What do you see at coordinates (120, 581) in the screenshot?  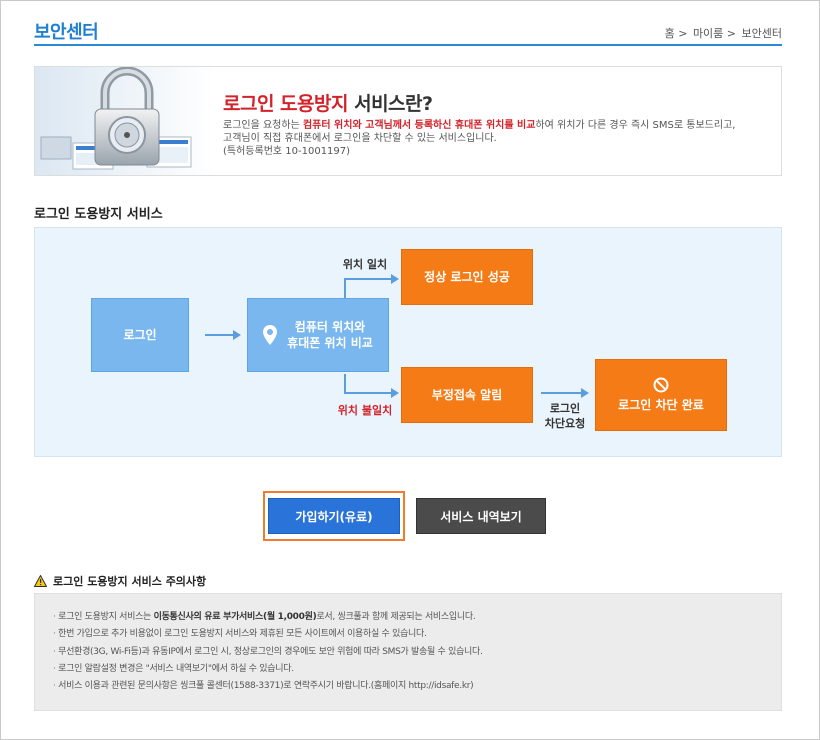 I see `caution-title: 로그인 도용방지 서비스 주의사항` at bounding box center [120, 581].